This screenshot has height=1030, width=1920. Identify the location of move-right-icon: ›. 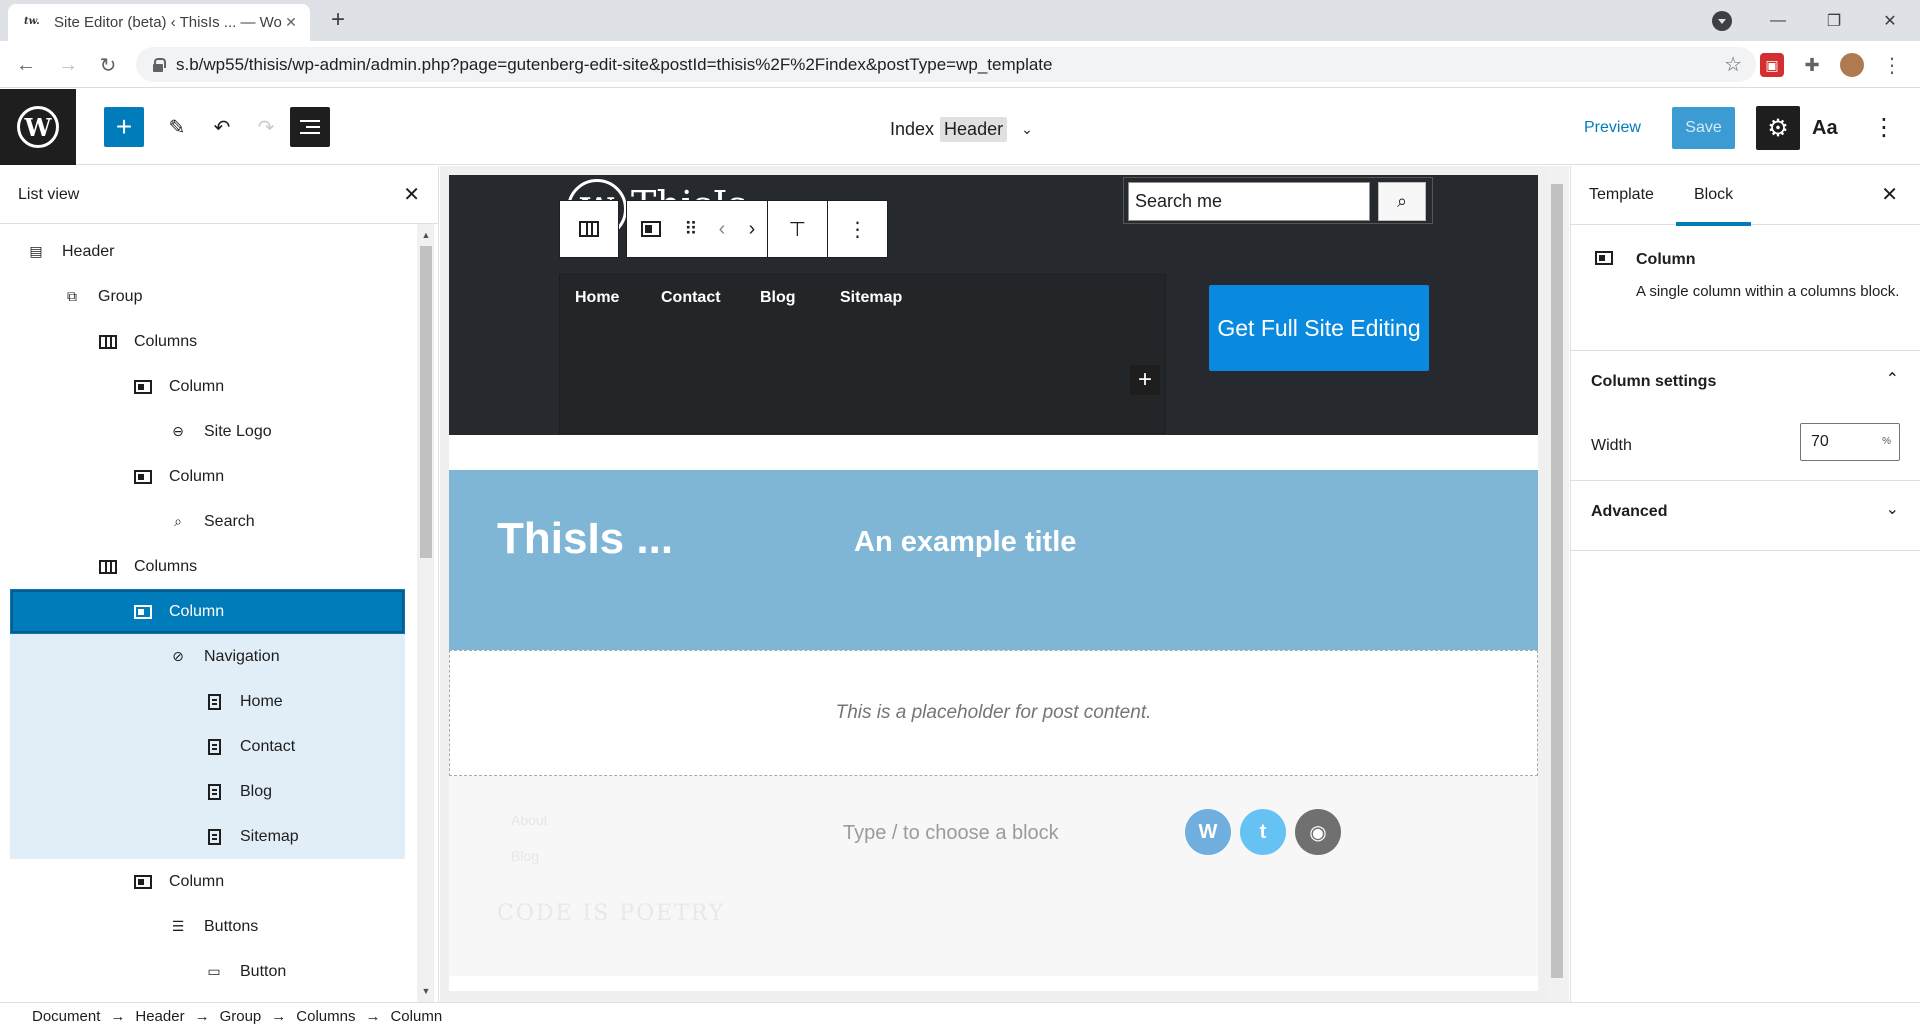
(752, 229).